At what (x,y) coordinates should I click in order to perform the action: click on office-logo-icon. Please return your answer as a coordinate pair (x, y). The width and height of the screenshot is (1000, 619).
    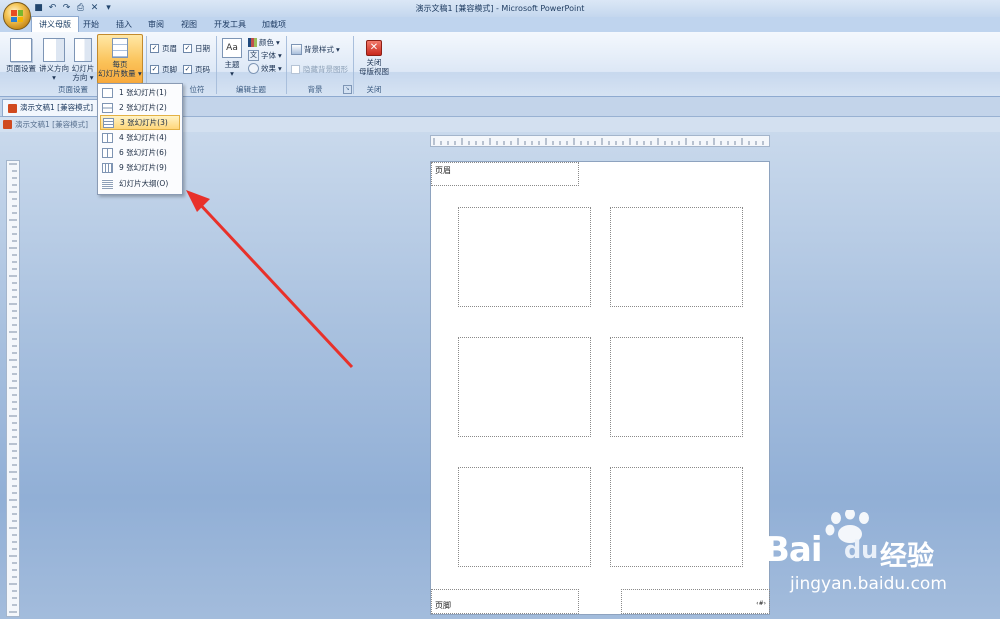
    Looking at the image, I should click on (17, 16).